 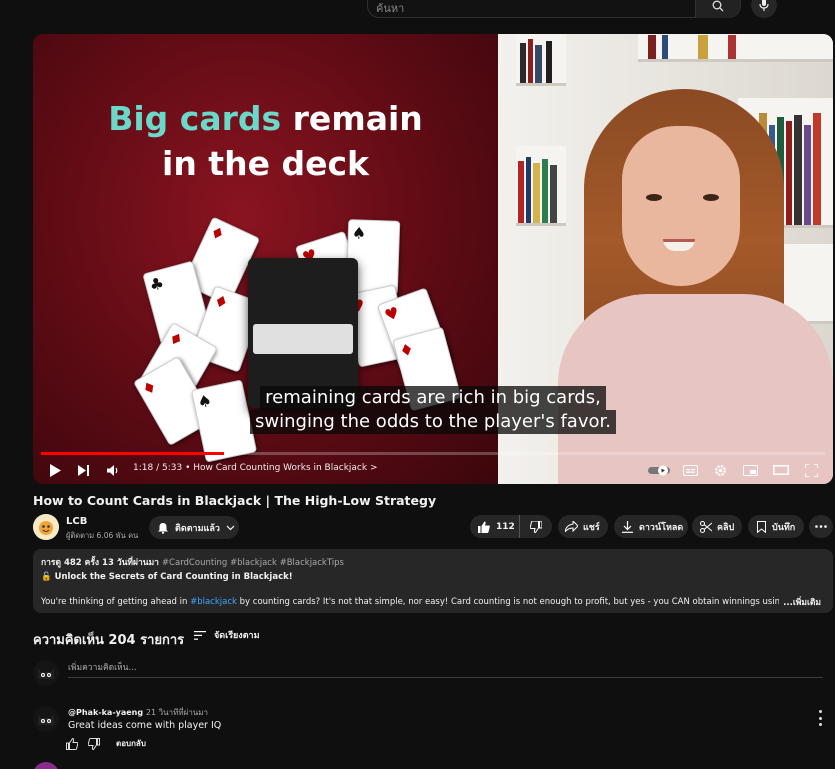 I want to click on slide-heading-accent: Big cards, so click(x=195, y=118).